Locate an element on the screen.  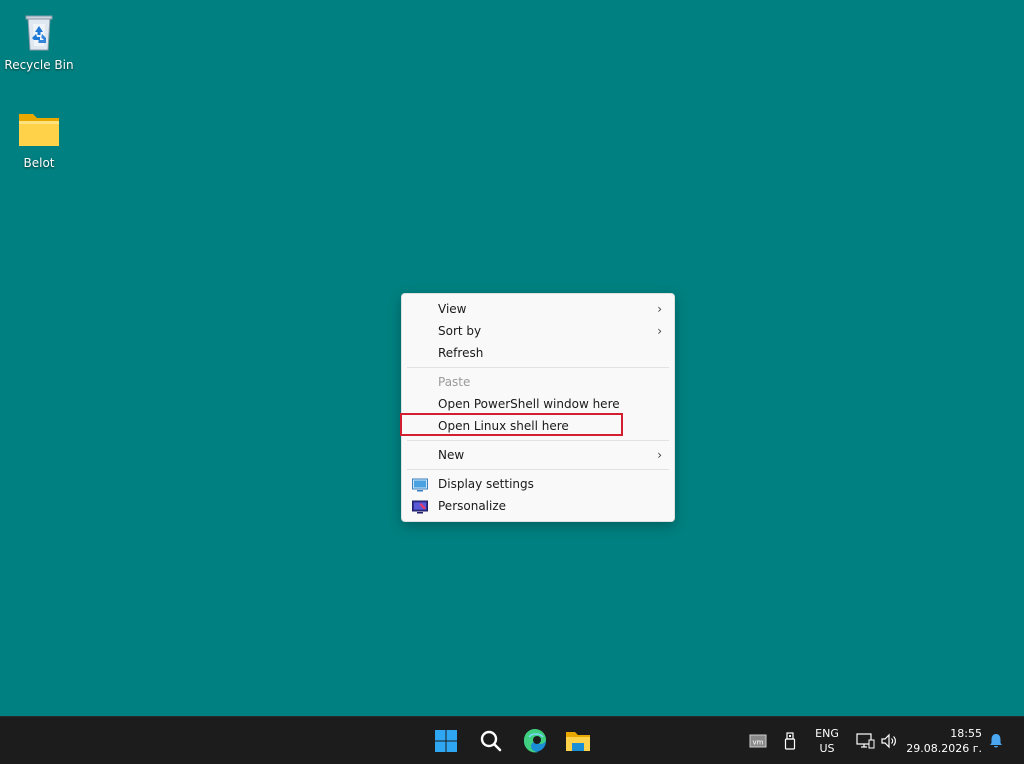
menu-item-sort-by: Sort by › is located at coordinates (538, 331).